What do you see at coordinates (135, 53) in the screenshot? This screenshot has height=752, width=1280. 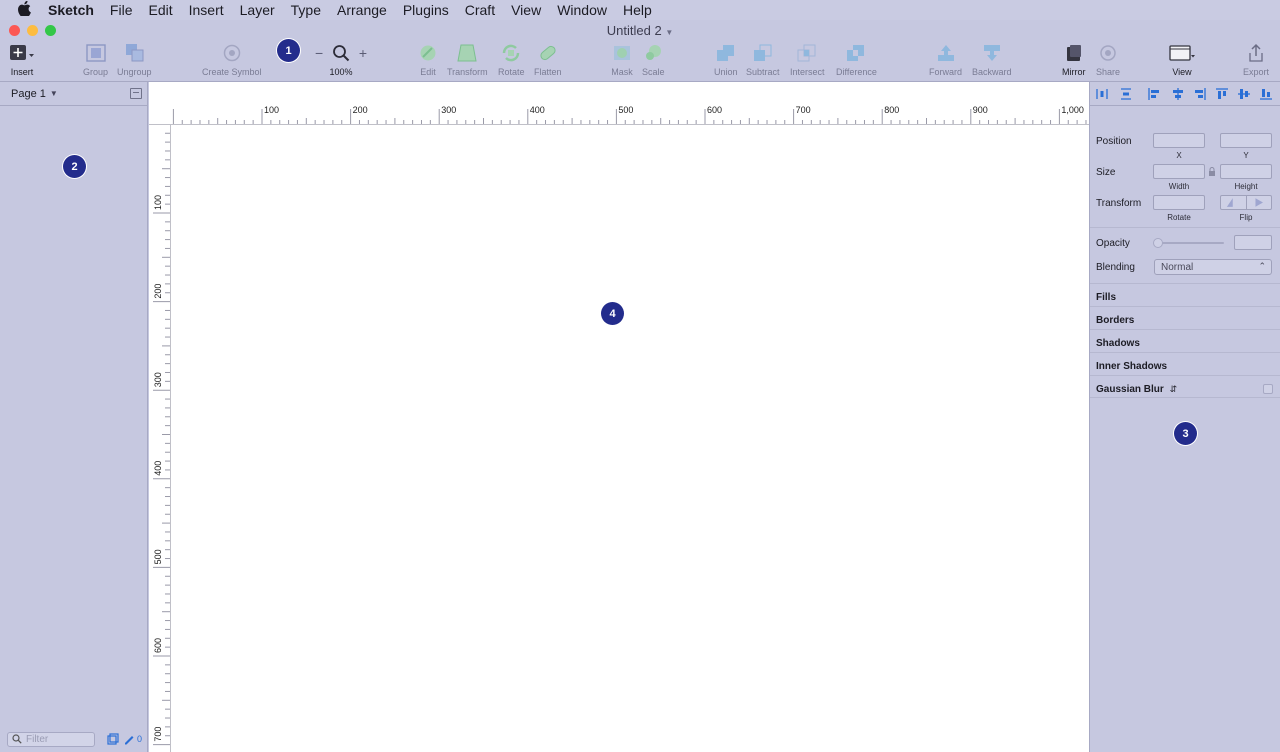 I see `ungroup-icon` at bounding box center [135, 53].